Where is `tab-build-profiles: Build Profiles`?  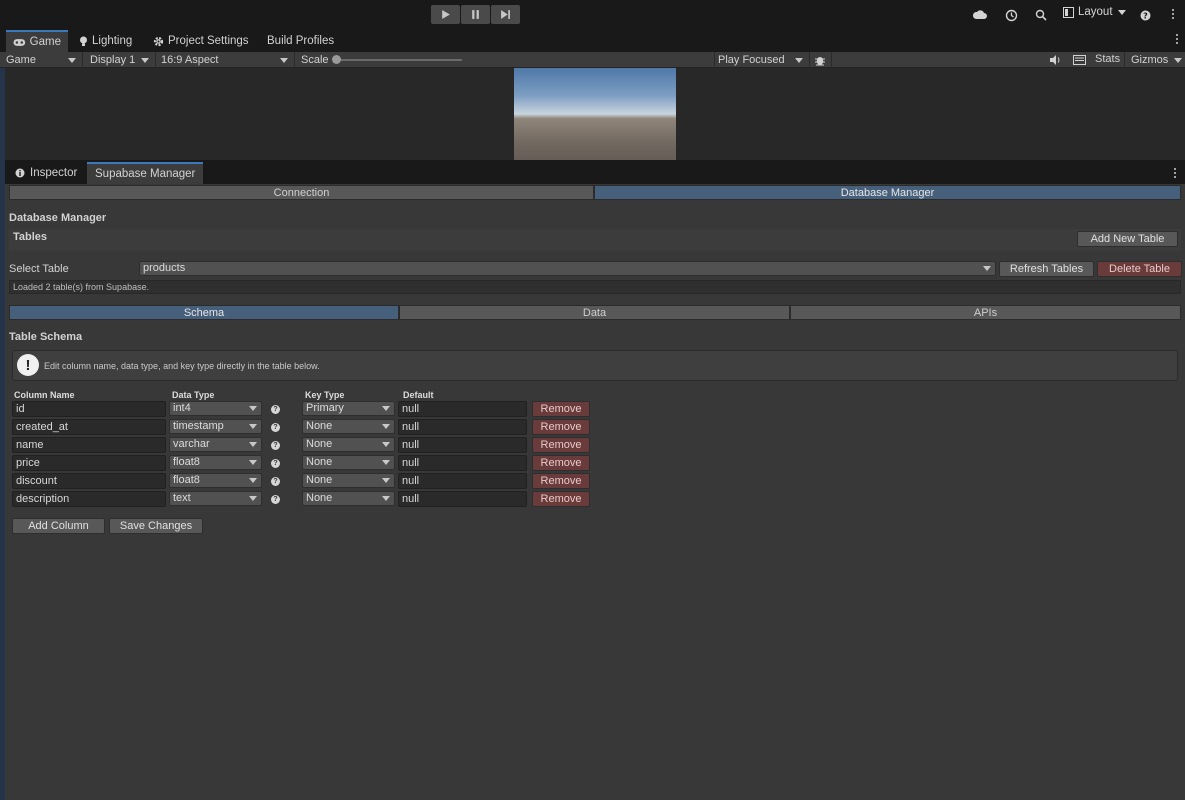
tab-build-profiles: Build Profiles is located at coordinates (300, 41).